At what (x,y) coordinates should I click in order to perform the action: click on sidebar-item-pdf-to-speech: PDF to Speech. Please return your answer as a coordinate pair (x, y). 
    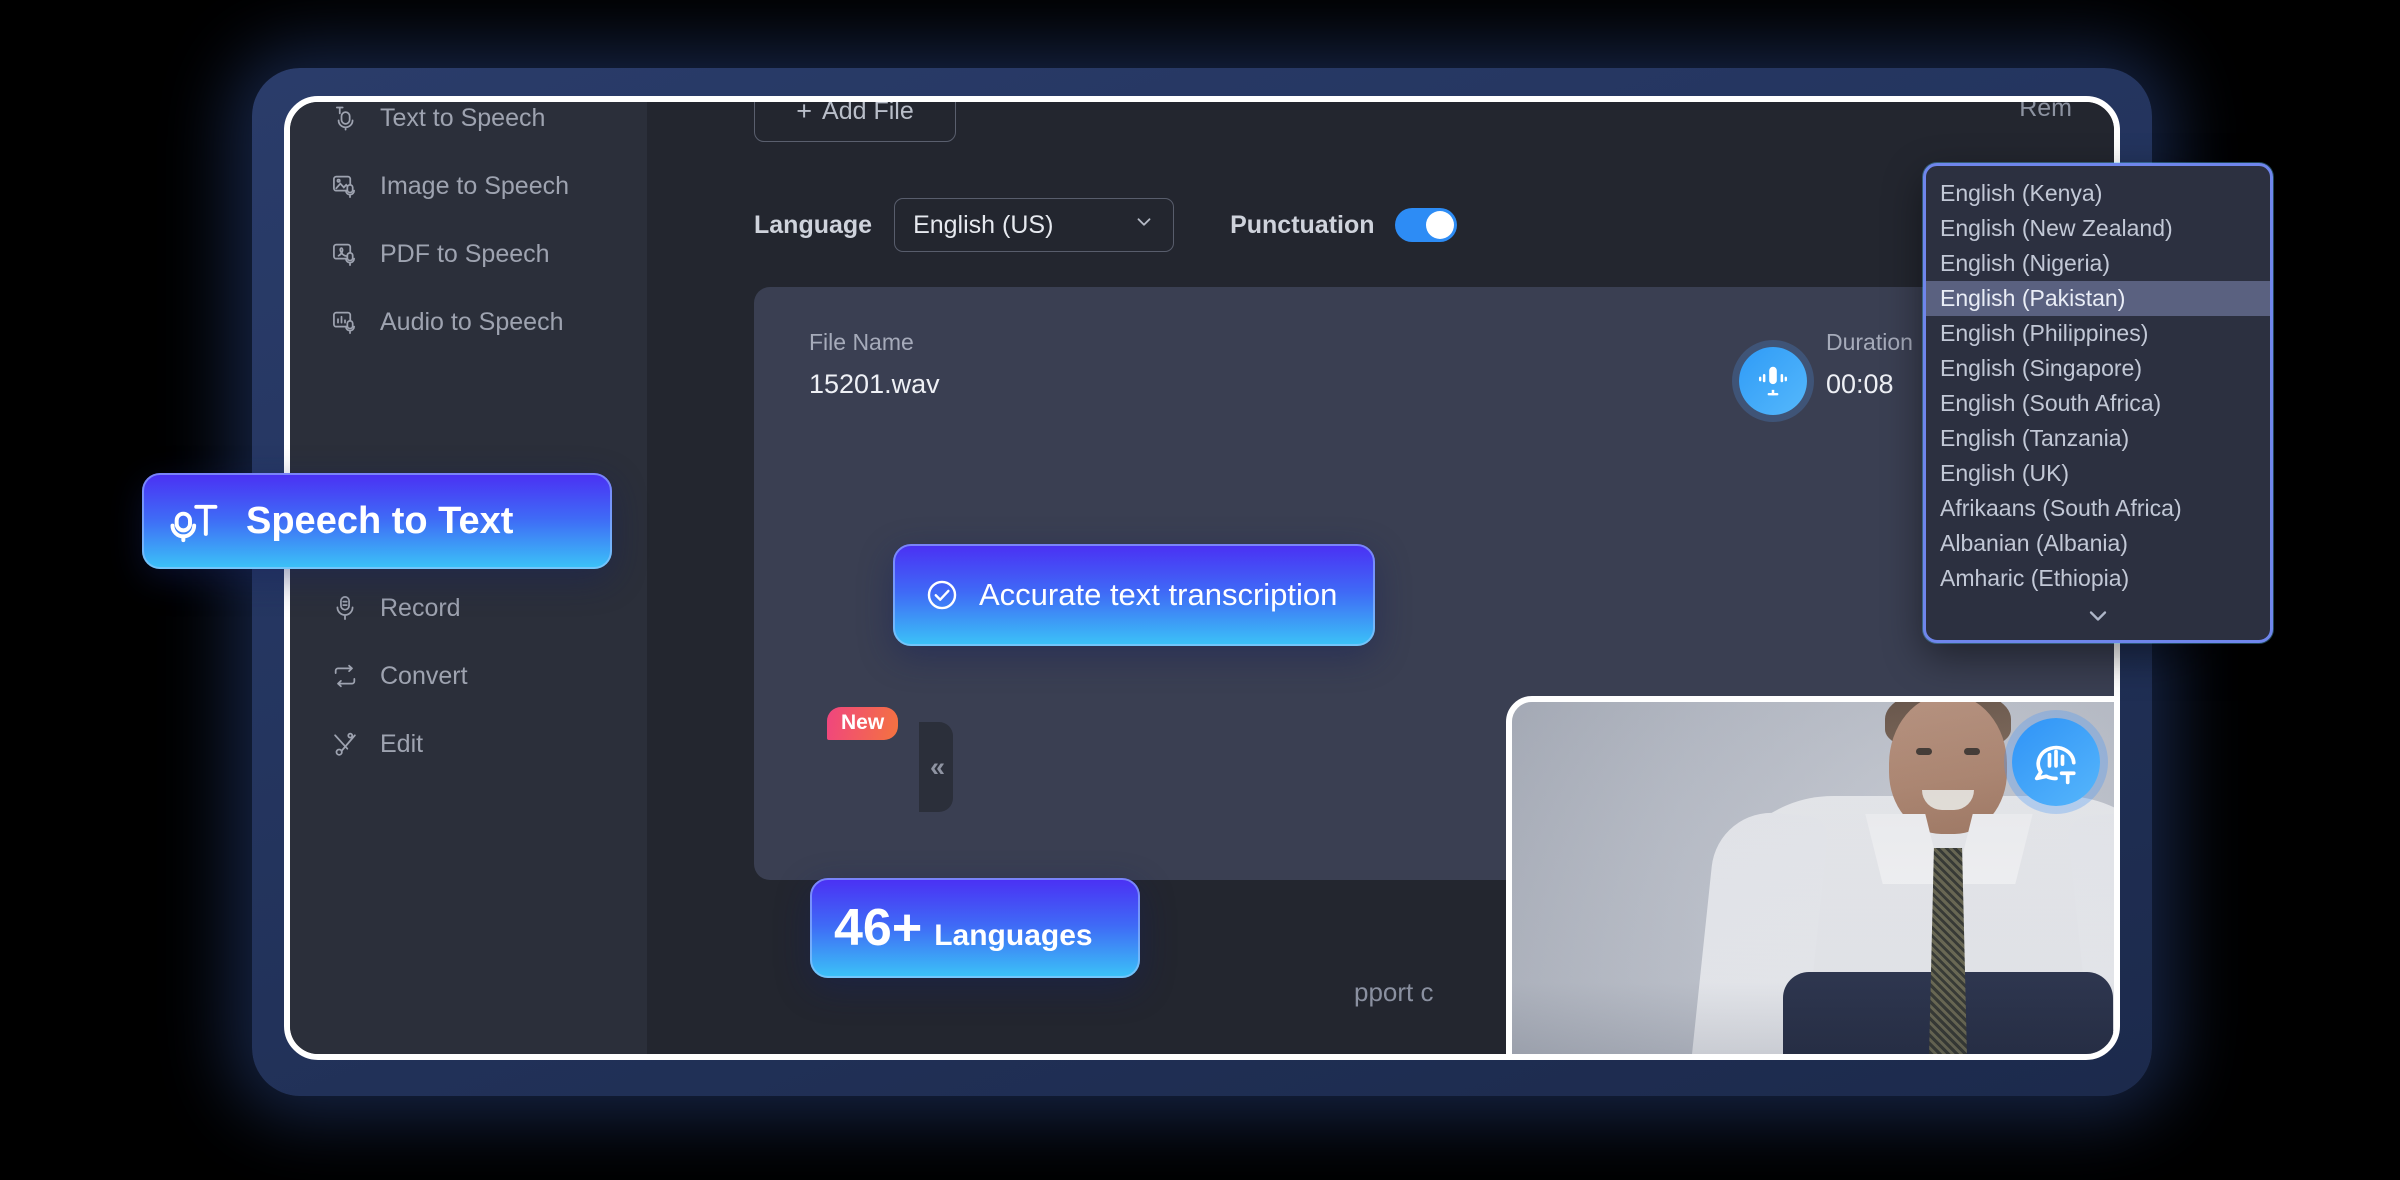
    Looking at the image, I should click on (440, 254).